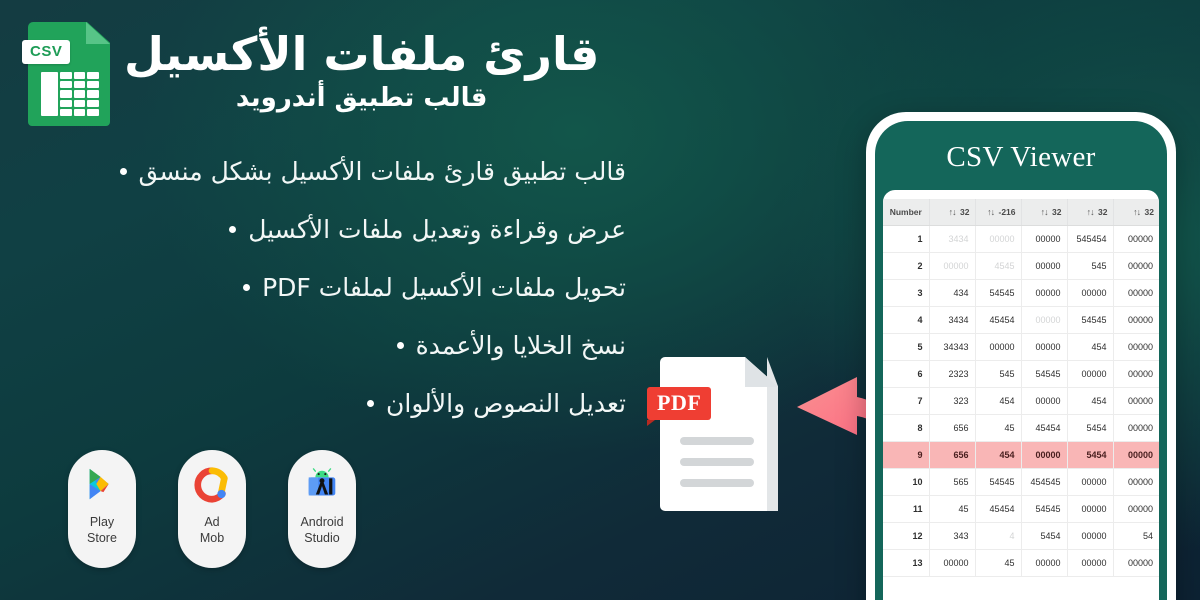  Describe the element at coordinates (906, 428) in the screenshot. I see `row-number-cell: 8` at that location.